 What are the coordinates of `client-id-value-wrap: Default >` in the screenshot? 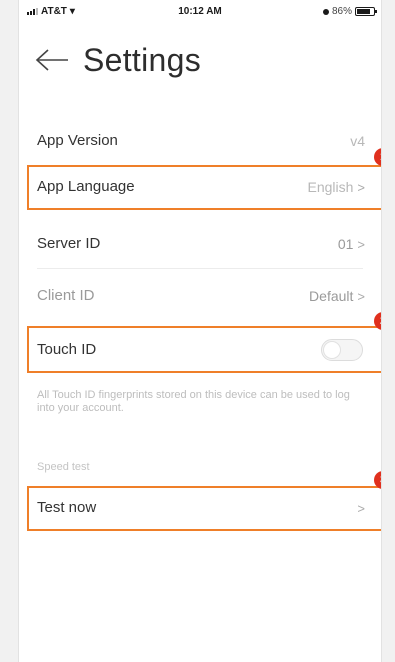 It's located at (337, 296).